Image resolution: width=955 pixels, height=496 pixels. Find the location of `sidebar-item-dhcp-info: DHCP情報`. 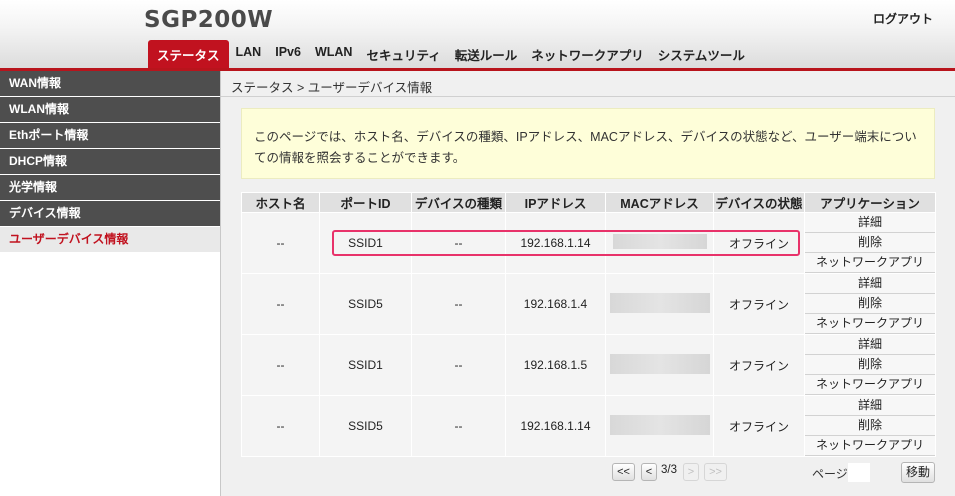

sidebar-item-dhcp-info: DHCP情報 is located at coordinates (110, 162).